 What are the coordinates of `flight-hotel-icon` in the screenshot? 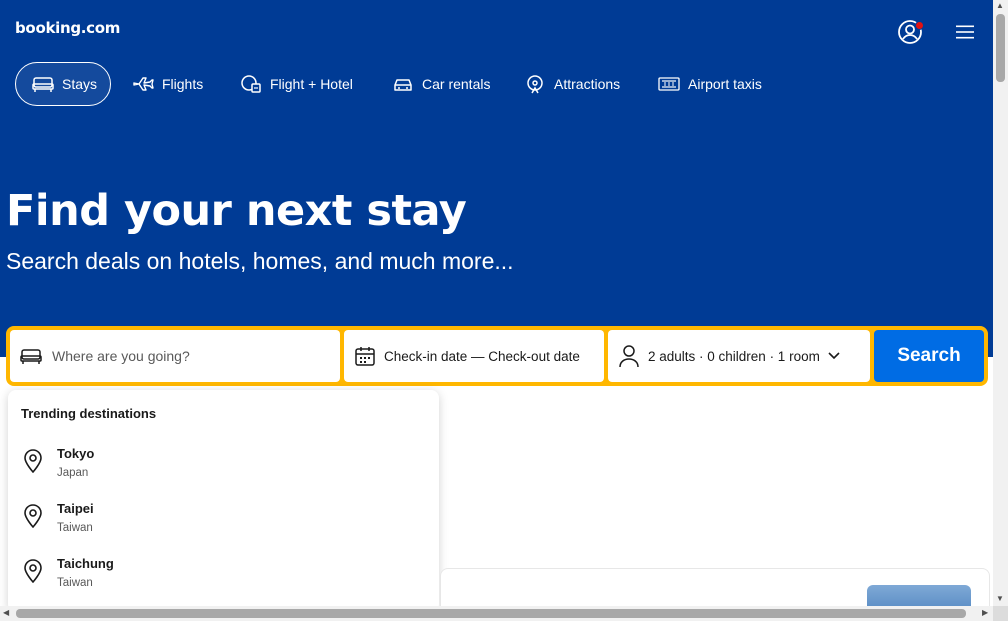 It's located at (251, 84).